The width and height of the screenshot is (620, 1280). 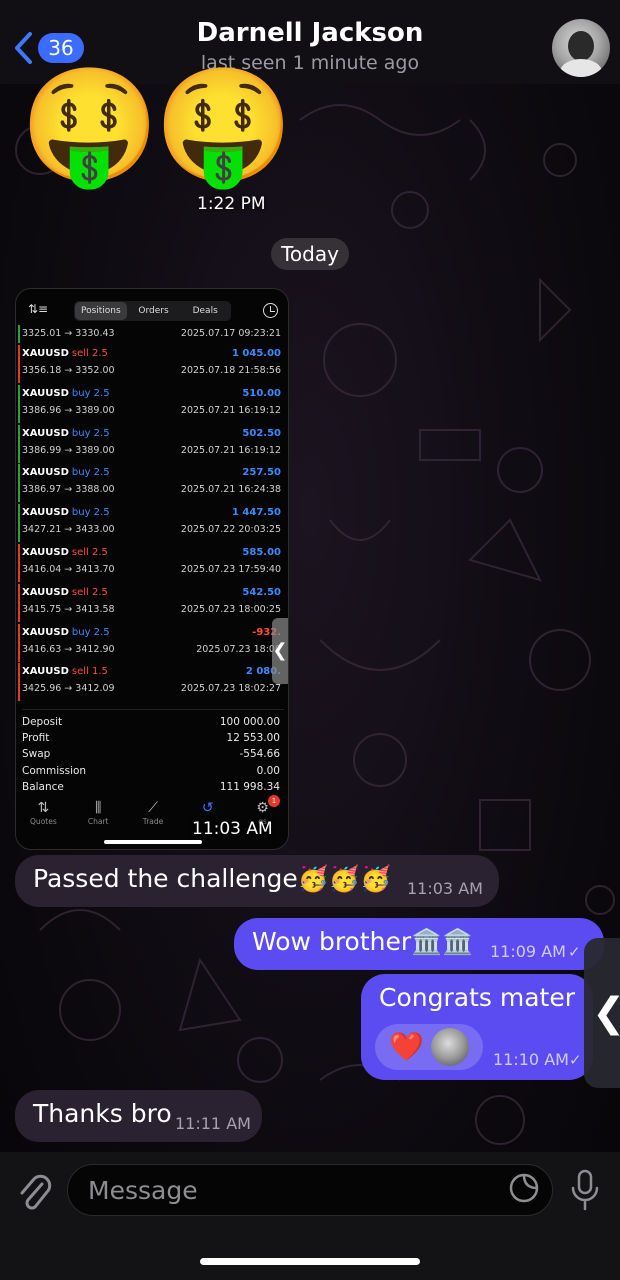 What do you see at coordinates (153, 773) in the screenshot?
I see `summary-row: Commission 0.00` at bounding box center [153, 773].